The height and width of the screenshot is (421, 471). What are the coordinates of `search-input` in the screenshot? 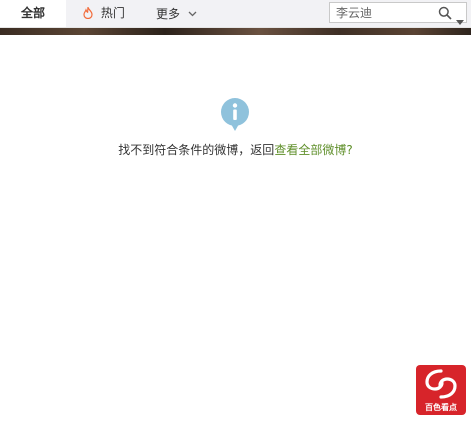 It's located at (383, 12).